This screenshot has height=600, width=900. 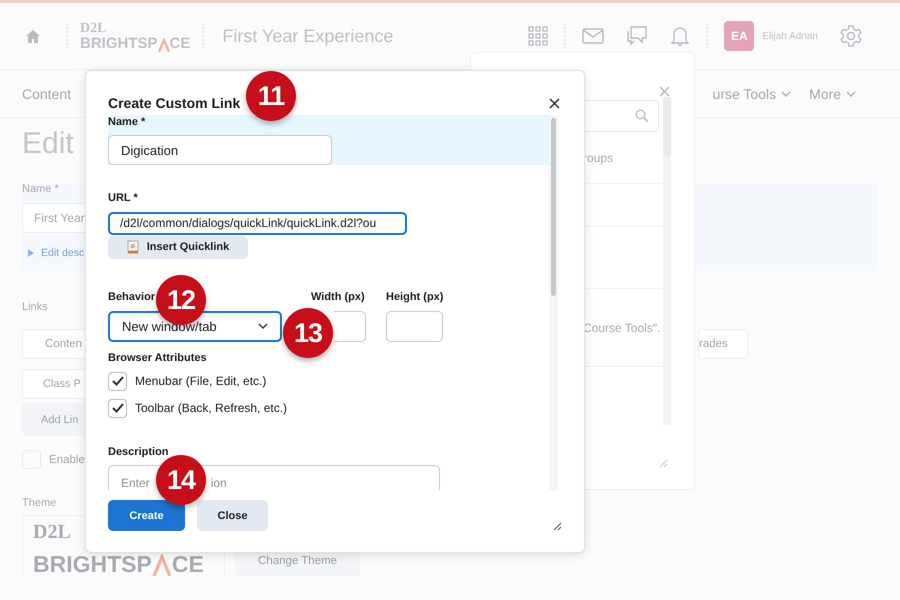 What do you see at coordinates (132, 247) in the screenshot?
I see `link-document-icon` at bounding box center [132, 247].